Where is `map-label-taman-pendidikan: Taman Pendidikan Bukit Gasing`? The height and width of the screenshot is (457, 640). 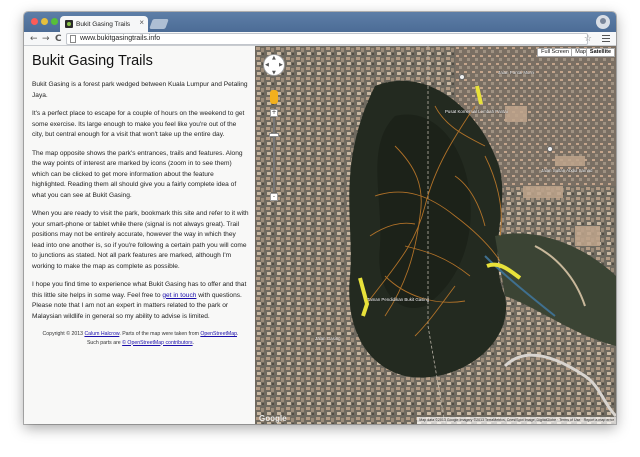
map-label-taman-pendidikan: Taman Pendidikan Bukit Gasing is located at coordinates (398, 299).